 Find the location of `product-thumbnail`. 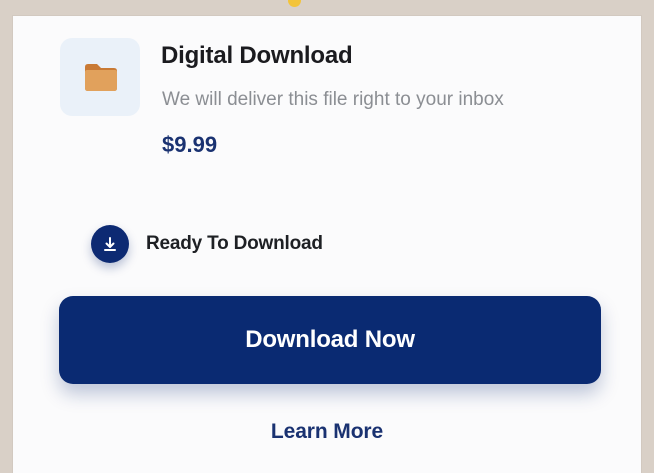

product-thumbnail is located at coordinates (100, 77).